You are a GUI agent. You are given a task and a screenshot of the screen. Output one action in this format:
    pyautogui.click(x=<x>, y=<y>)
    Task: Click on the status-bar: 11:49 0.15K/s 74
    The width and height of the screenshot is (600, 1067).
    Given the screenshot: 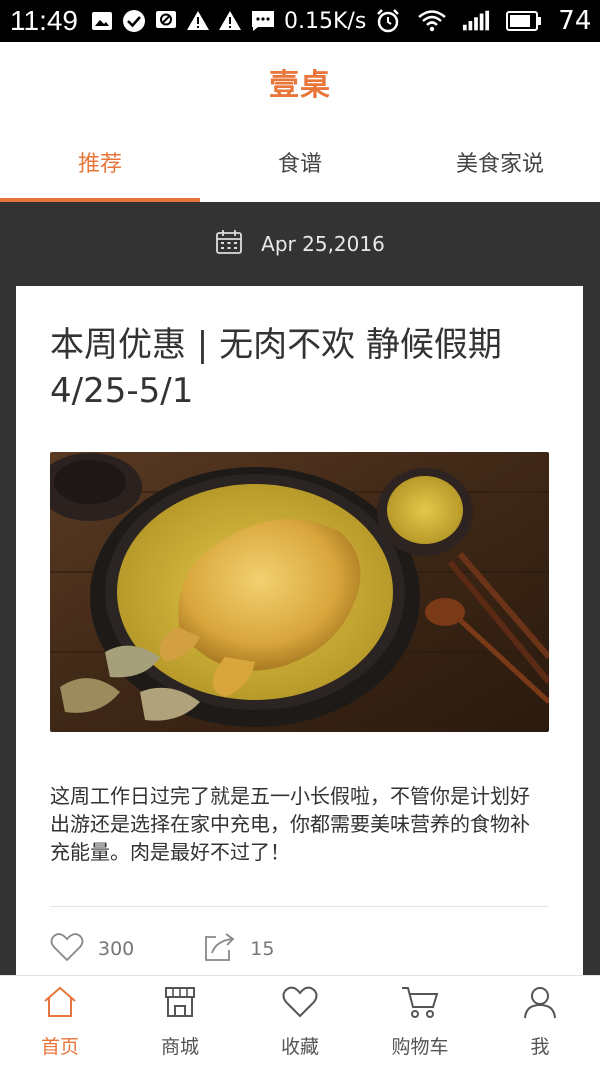 What is the action you would take?
    pyautogui.click(x=300, y=21)
    